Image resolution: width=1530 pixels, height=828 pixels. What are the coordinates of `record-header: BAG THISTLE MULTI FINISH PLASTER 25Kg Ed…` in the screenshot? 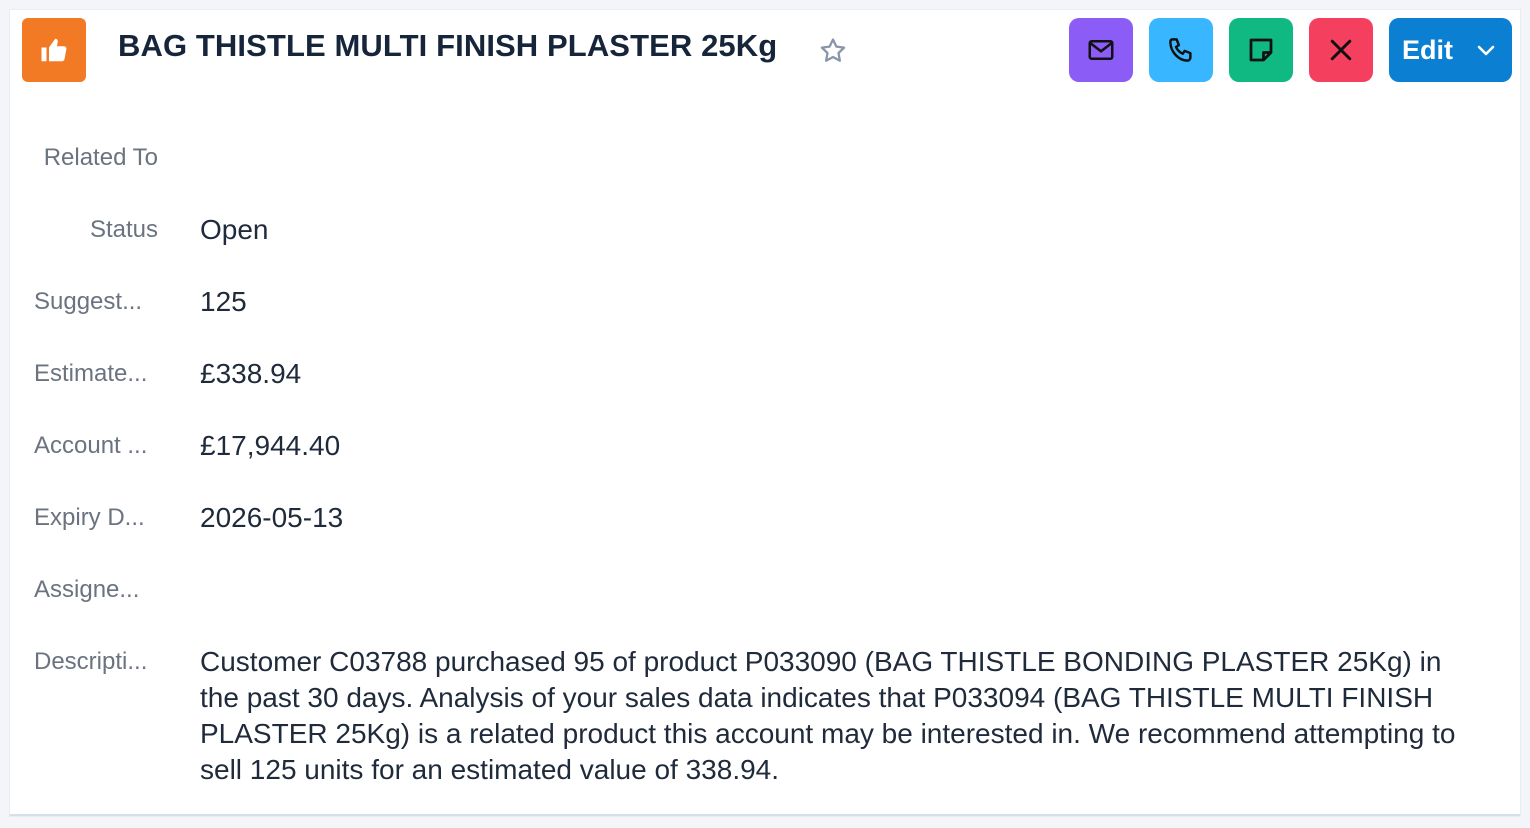 It's located at (765, 50).